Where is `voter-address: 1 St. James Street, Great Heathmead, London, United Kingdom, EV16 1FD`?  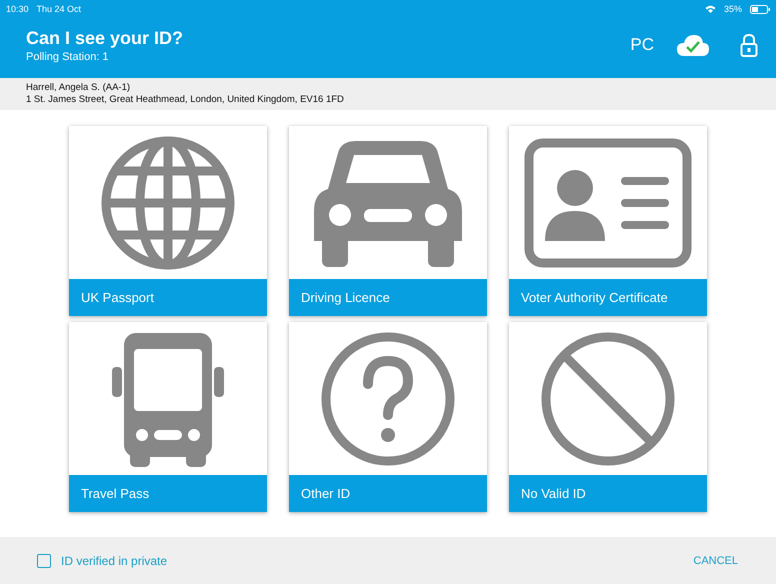
voter-address: 1 St. James Street, Great Heathmead, London, United Kingdom, EV16 1FD is located at coordinates (185, 100).